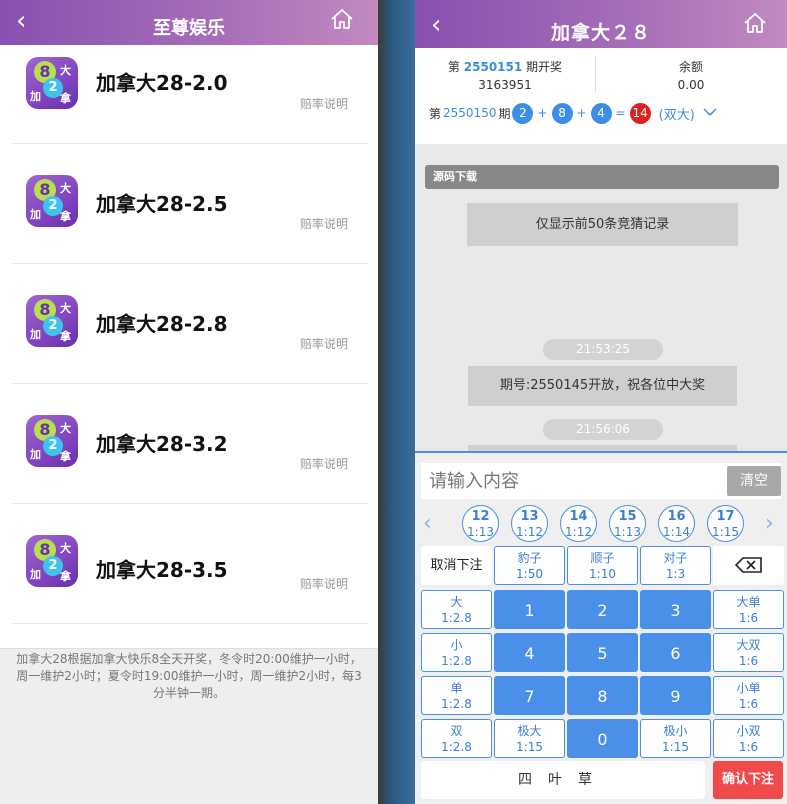 The image size is (787, 804). What do you see at coordinates (529, 738) in the screenshot?
I see `bet-extreme-big-button: 极大 1:15` at bounding box center [529, 738].